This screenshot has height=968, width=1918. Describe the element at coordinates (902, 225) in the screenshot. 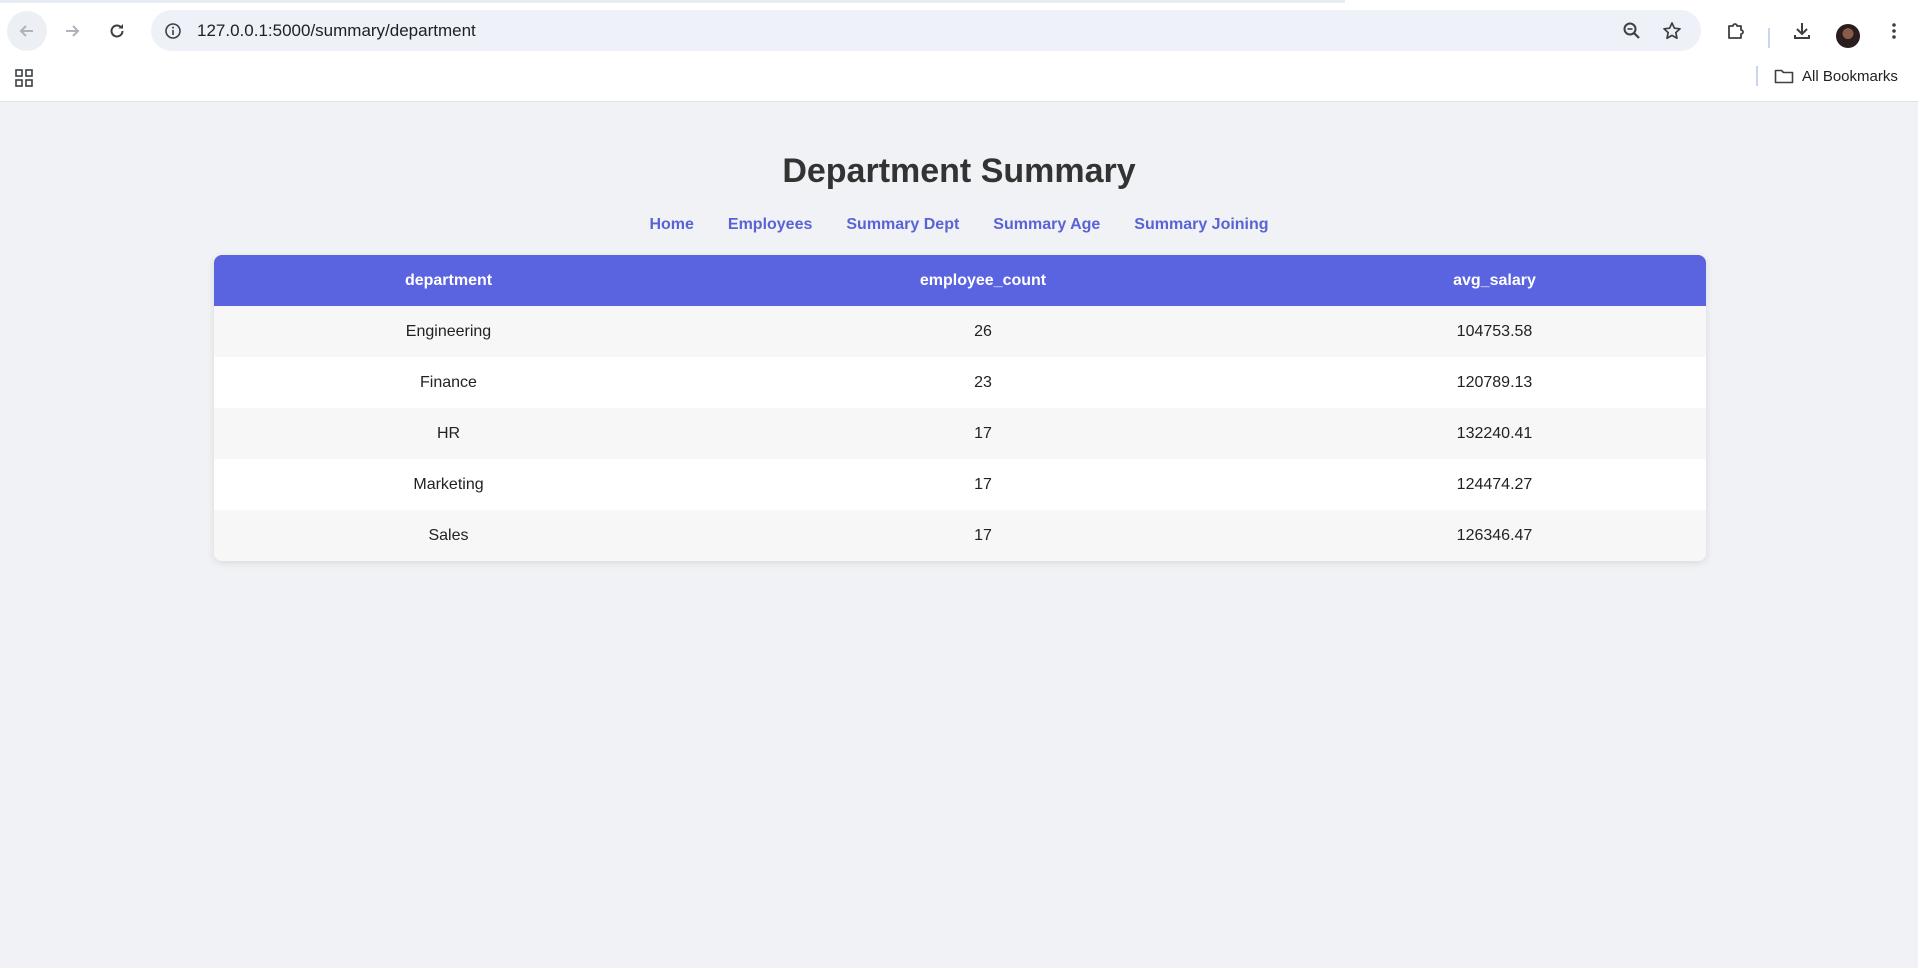

I see `nav-link-summary-dept: Summary Dept` at that location.